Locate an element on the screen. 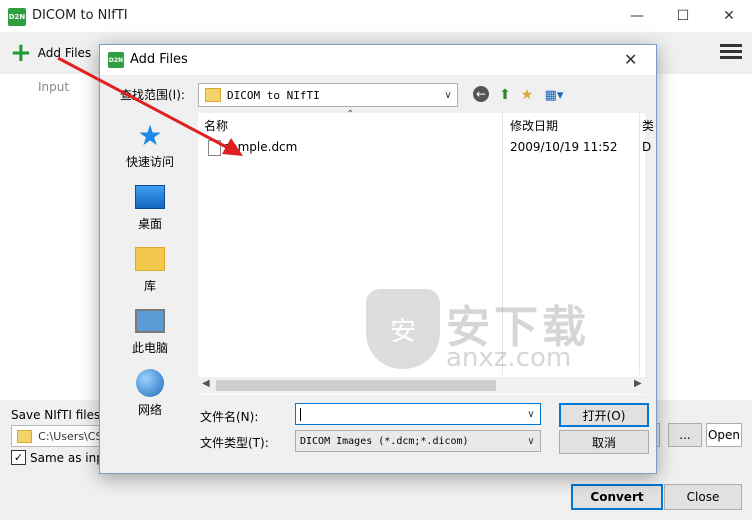 This screenshot has width=752, height=520. place-network: 网络 is located at coordinates (150, 393).